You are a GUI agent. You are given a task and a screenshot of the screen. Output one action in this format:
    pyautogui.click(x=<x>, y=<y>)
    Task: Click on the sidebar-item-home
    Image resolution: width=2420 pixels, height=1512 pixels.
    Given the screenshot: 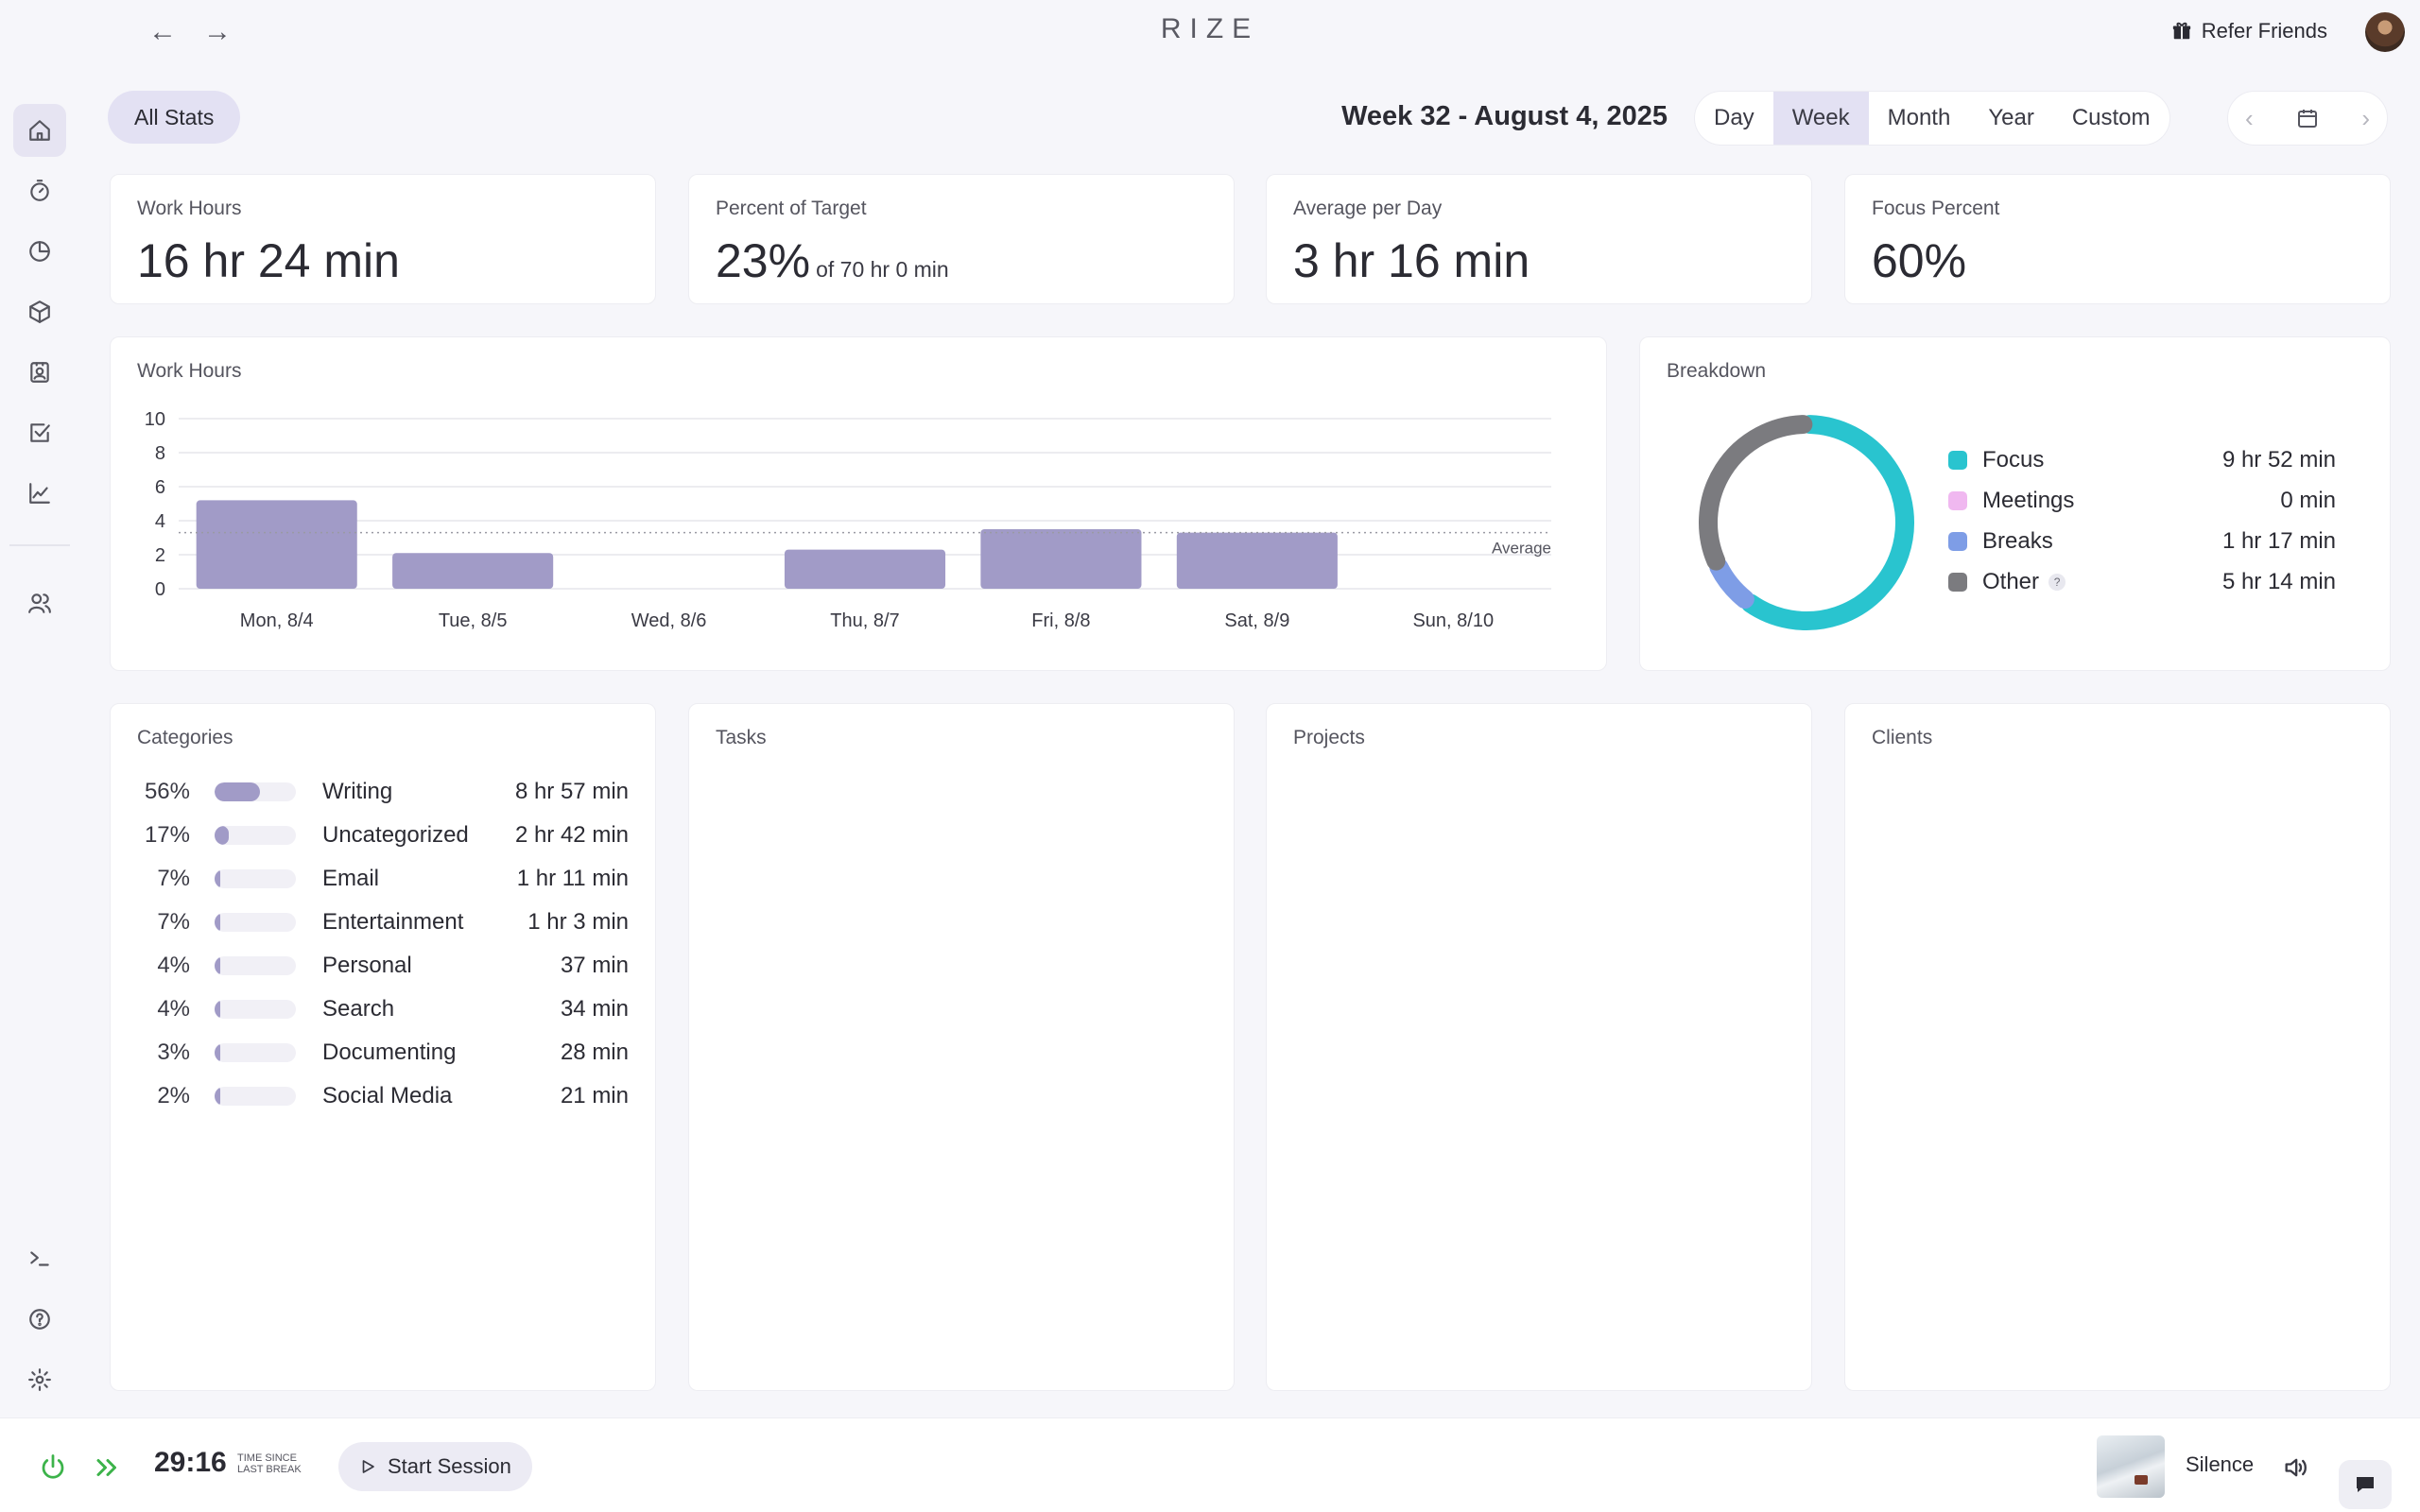 What is the action you would take?
    pyautogui.click(x=39, y=130)
    